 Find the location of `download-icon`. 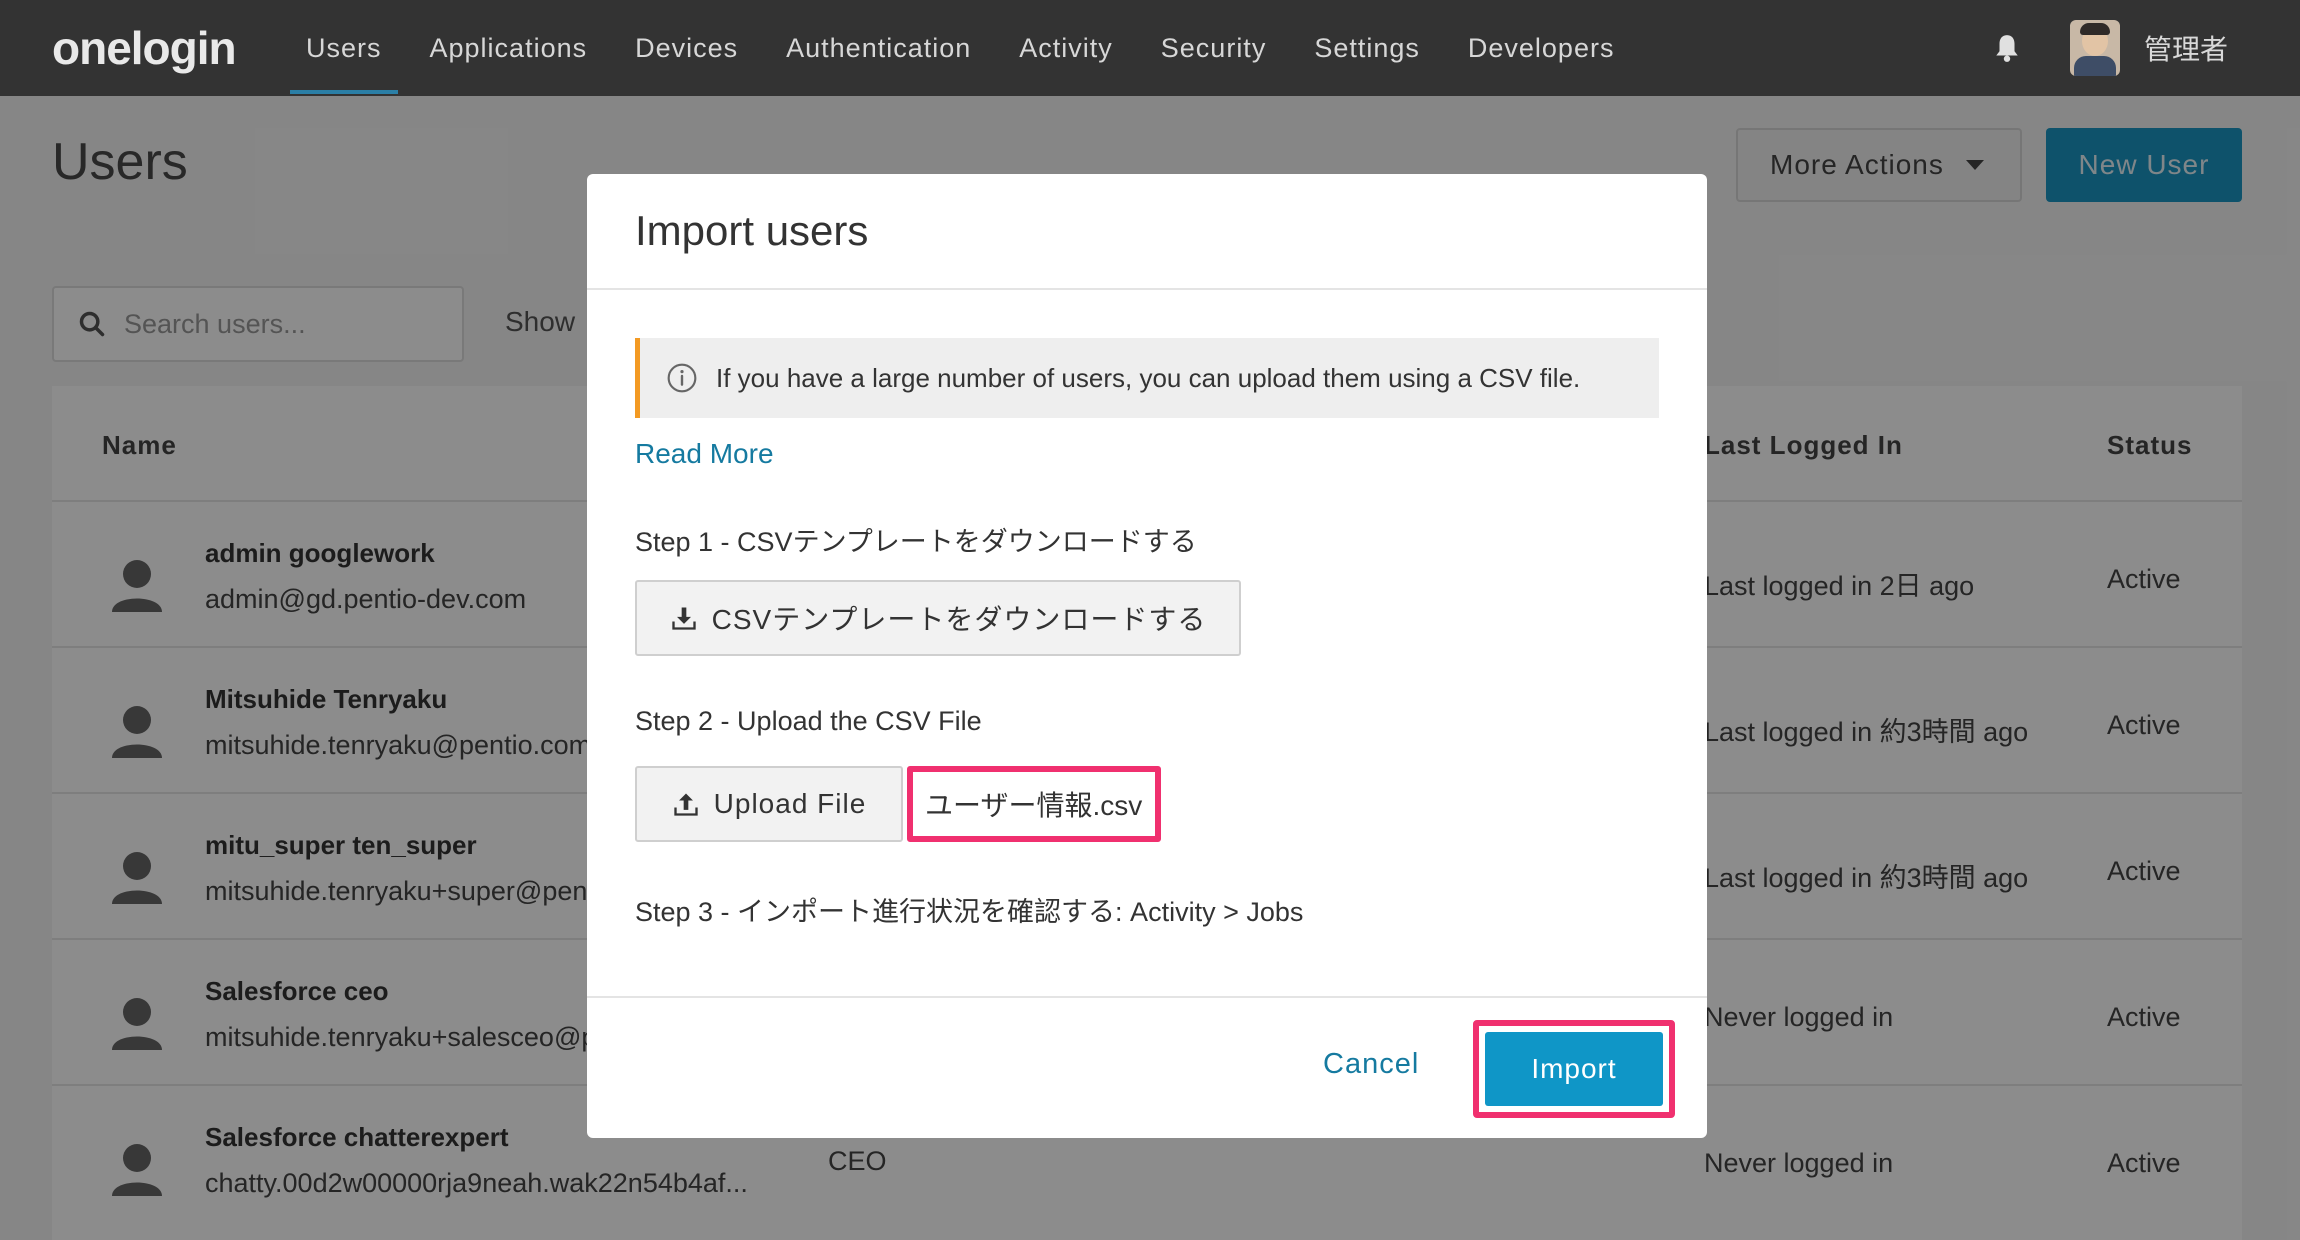

download-icon is located at coordinates (683, 618).